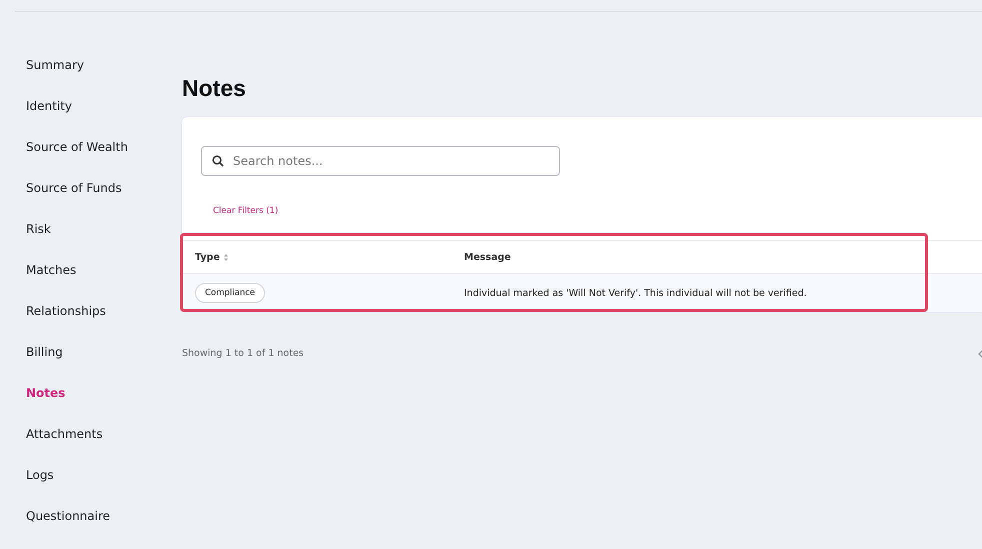 The height and width of the screenshot is (549, 982). I want to click on column-header: Message, so click(487, 257).